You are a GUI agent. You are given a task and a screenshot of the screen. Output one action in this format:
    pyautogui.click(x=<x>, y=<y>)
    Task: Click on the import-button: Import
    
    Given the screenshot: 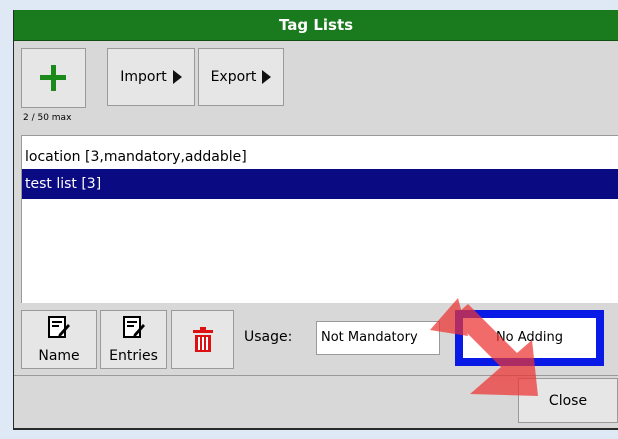 What is the action you would take?
    pyautogui.click(x=151, y=77)
    